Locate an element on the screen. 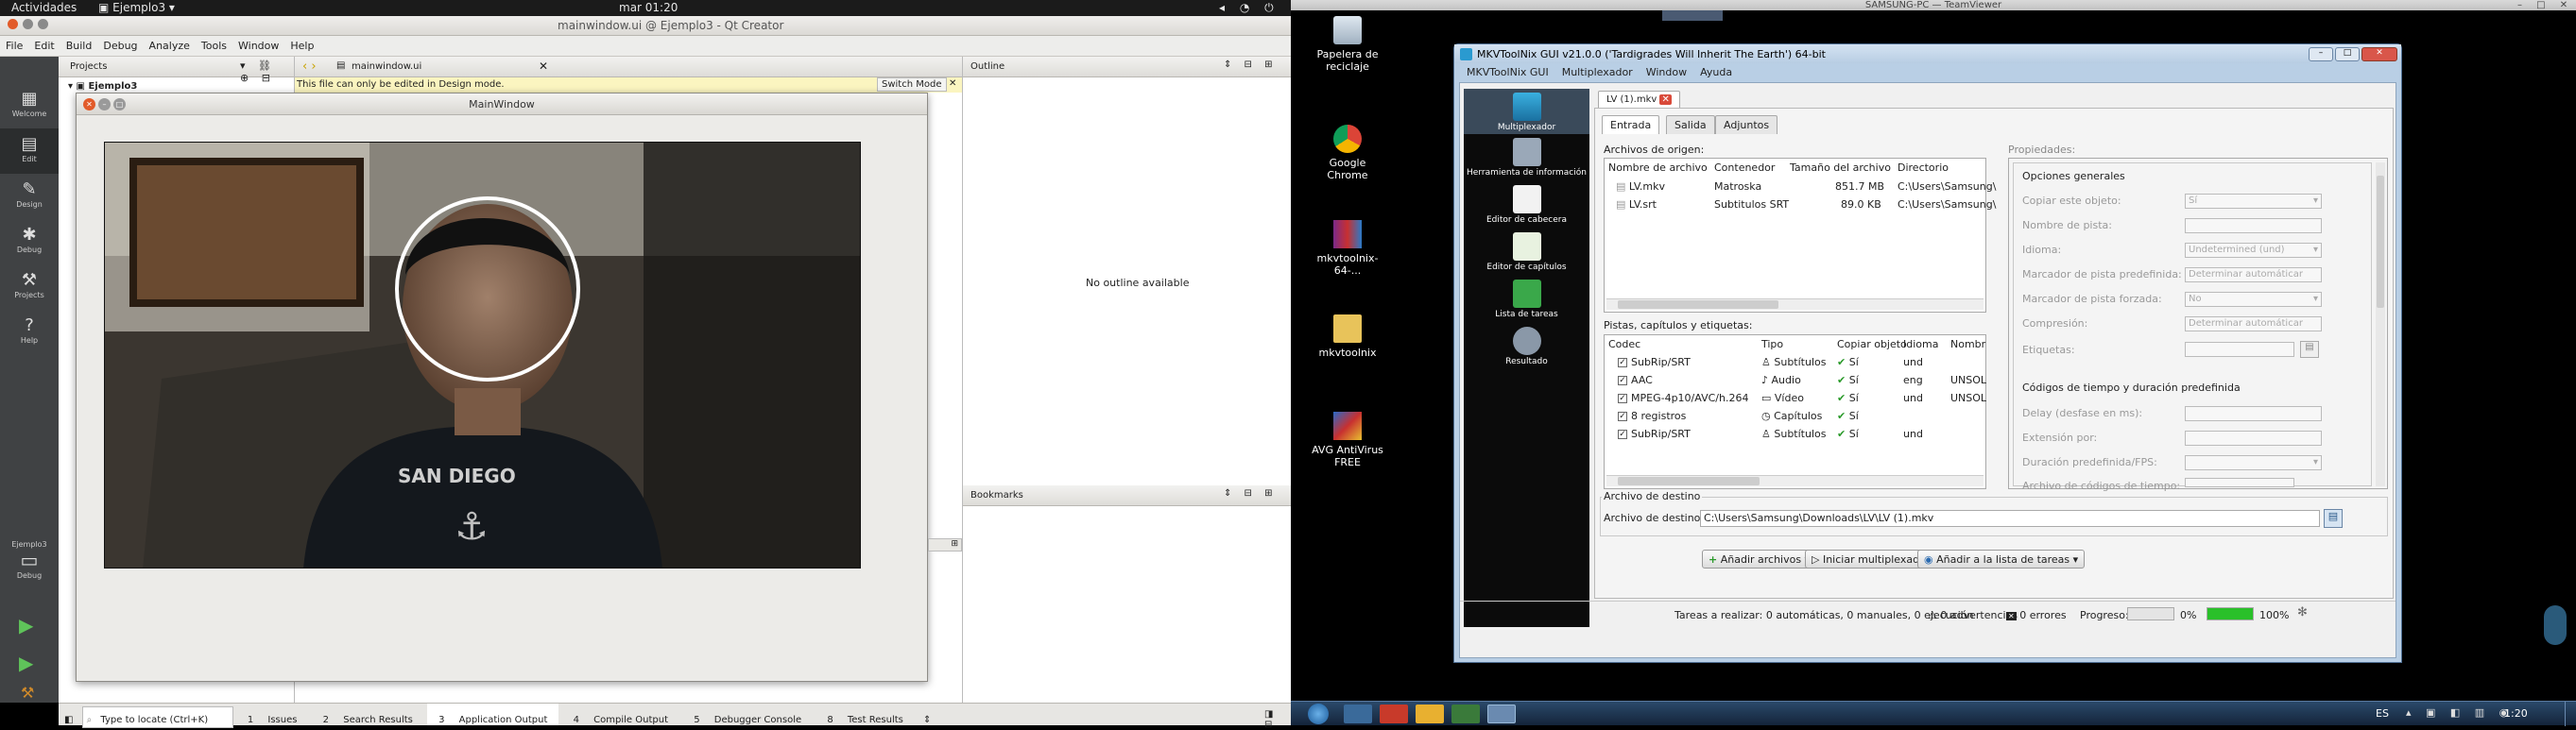 This screenshot has height=730, width=2576. menu-debug: Debug is located at coordinates (120, 44).